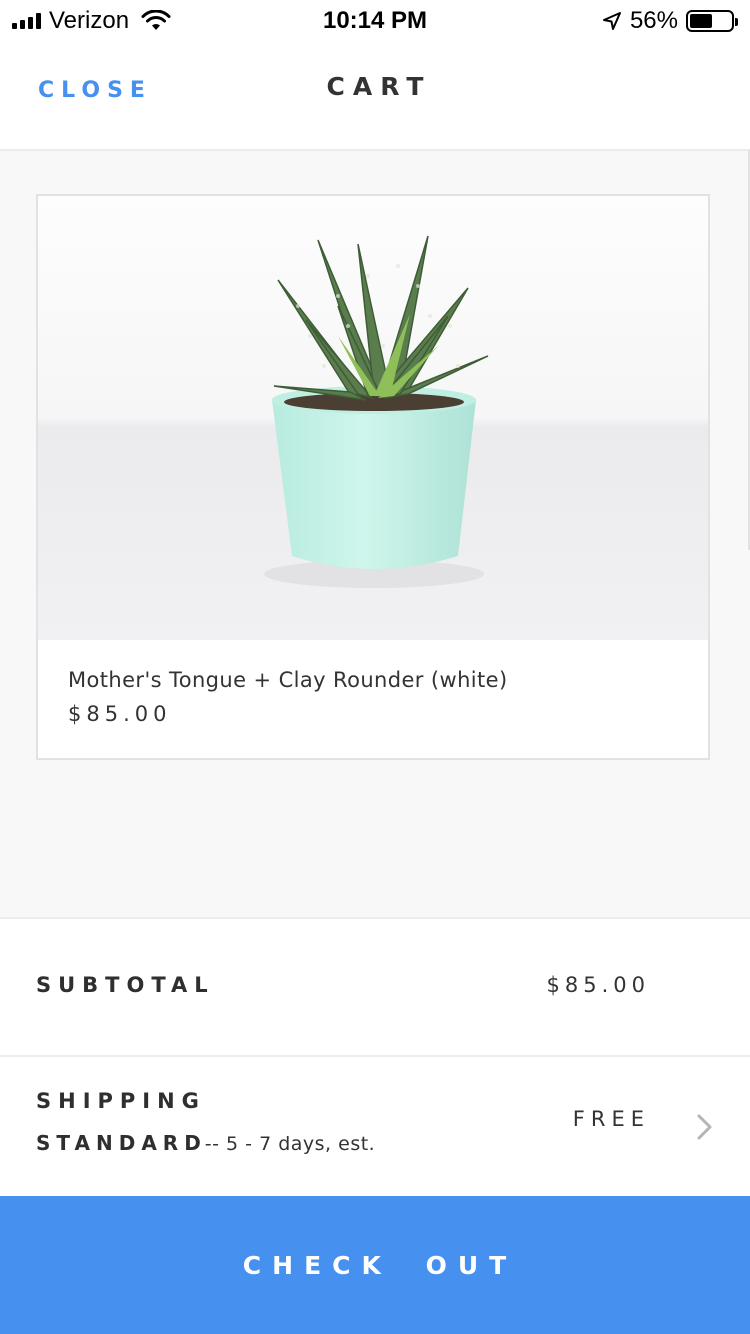 Image resolution: width=750 pixels, height=1334 pixels. What do you see at coordinates (705, 1127) in the screenshot?
I see `chevron-right-icon` at bounding box center [705, 1127].